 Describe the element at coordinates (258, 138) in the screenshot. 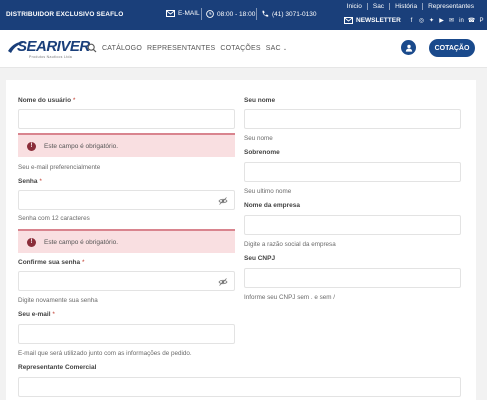

I see `first-name-hint: Seu nome` at that location.